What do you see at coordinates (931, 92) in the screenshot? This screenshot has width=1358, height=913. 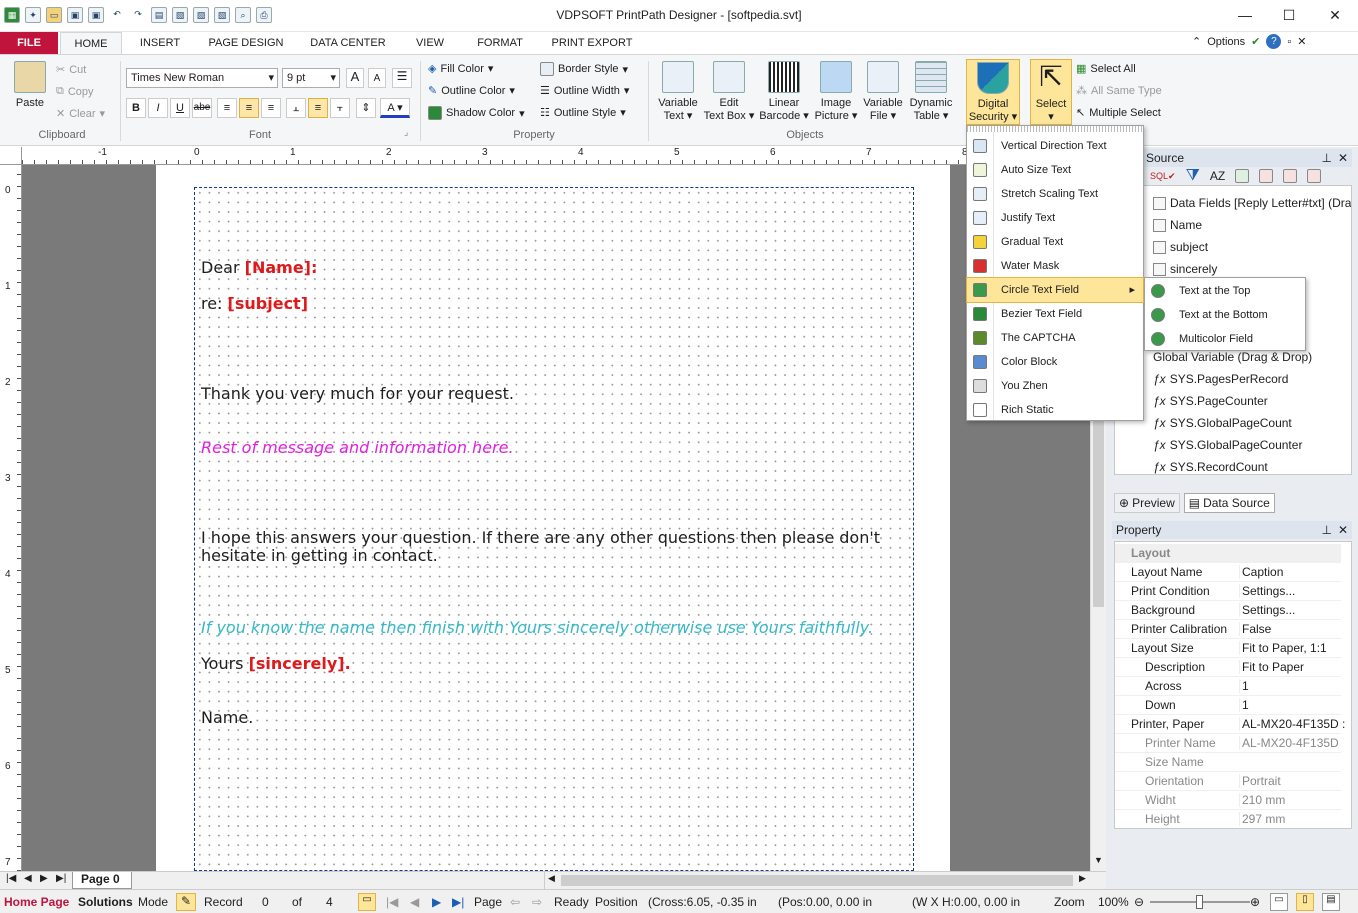 I see `dynamic-table-button: Dynamic Table ▾` at bounding box center [931, 92].